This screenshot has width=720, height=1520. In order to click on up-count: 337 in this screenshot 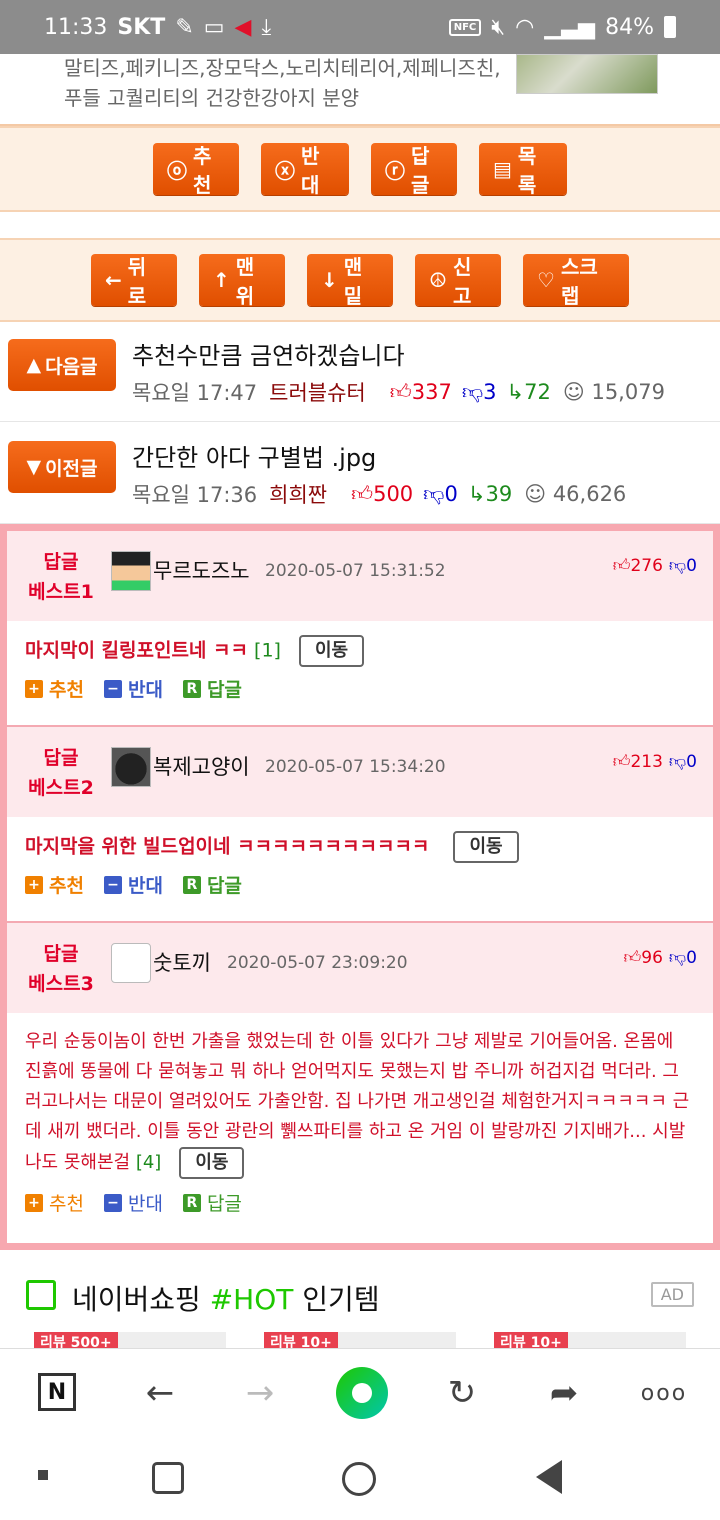, I will do `click(431, 392)`.